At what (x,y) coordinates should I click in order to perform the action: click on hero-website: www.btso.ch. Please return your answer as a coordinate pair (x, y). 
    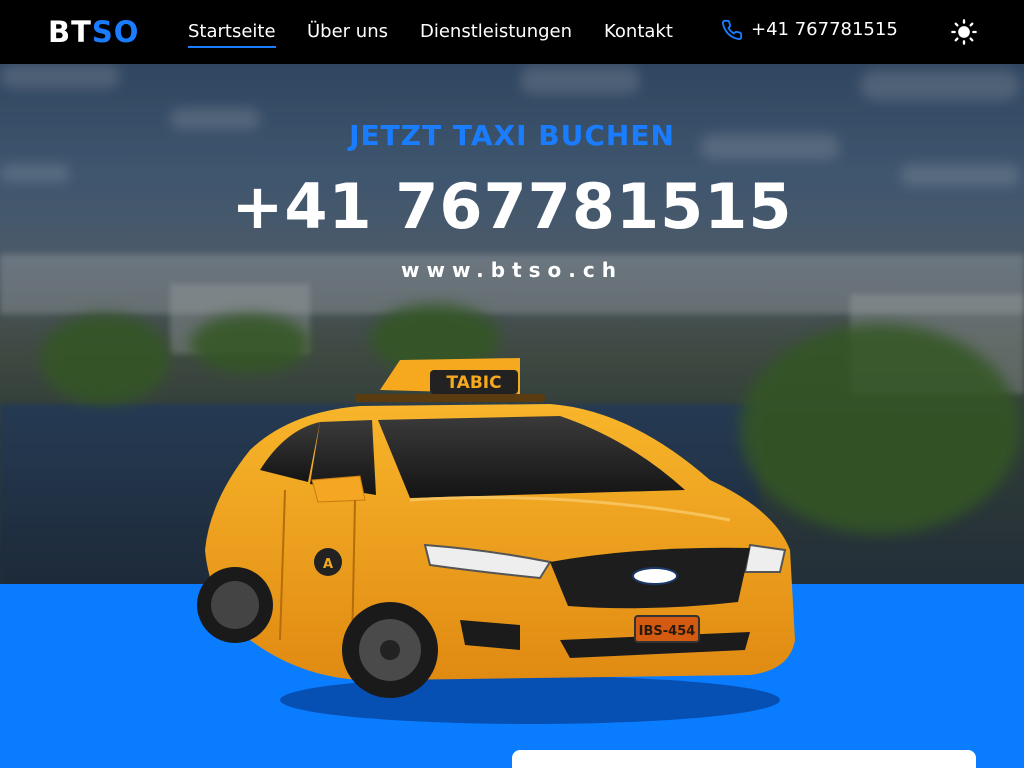
    Looking at the image, I should click on (512, 270).